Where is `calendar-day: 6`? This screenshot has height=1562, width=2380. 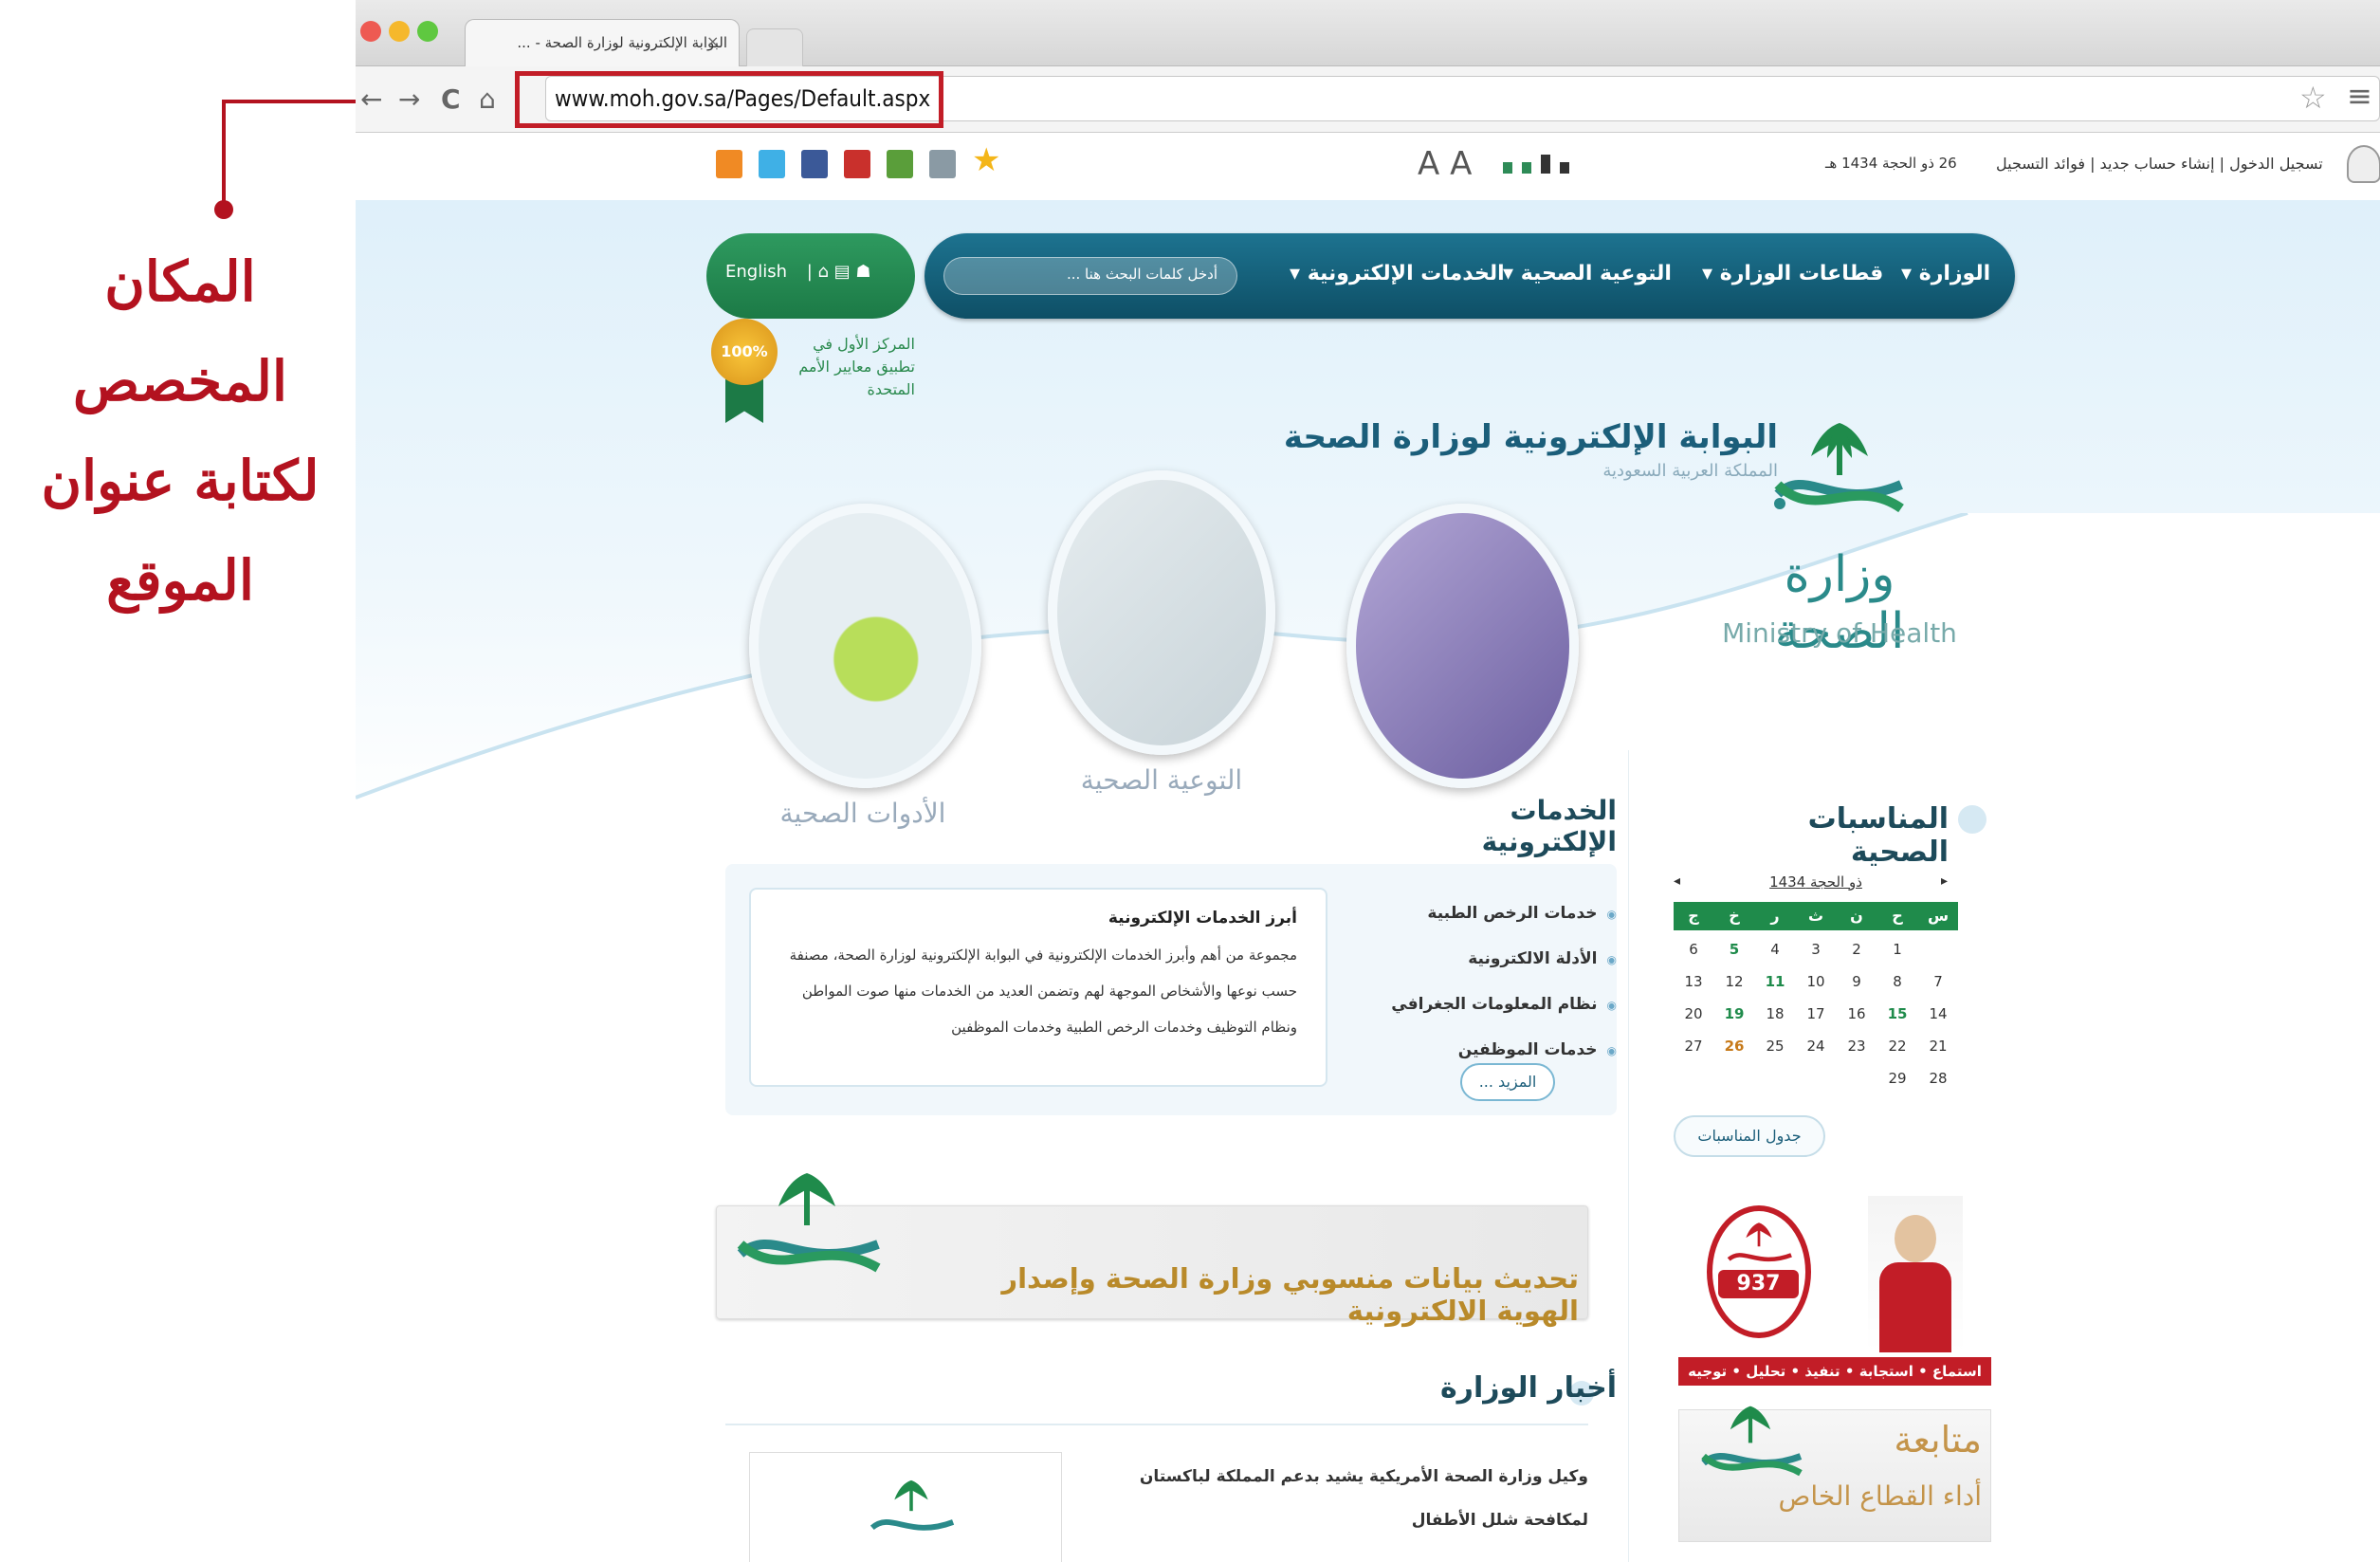
calendar-day: 6 is located at coordinates (1694, 949).